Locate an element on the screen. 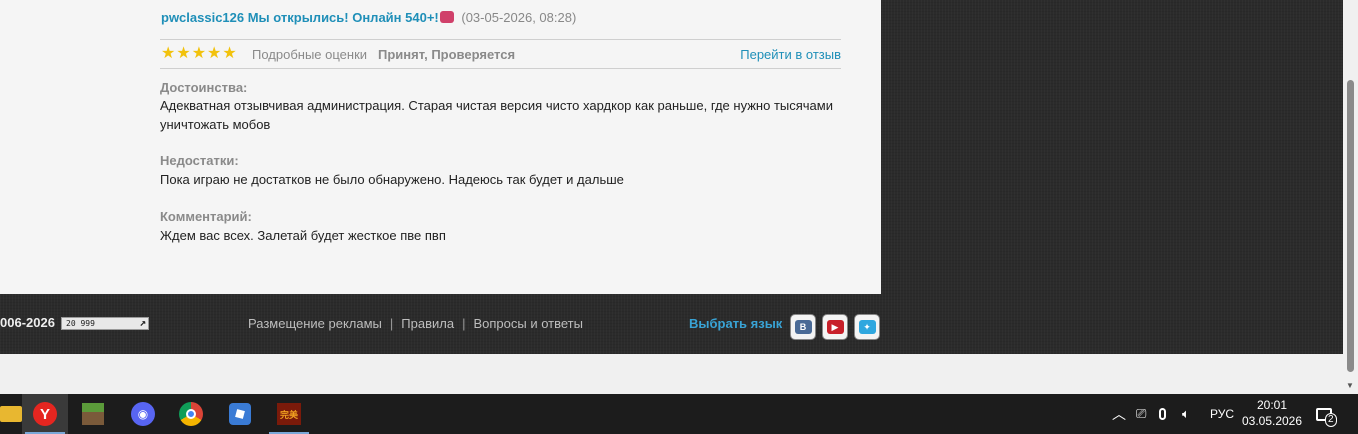 Image resolution: width=1358 pixels, height=434 pixels. review-date: (03-05-2026, 08:28) is located at coordinates (519, 17).